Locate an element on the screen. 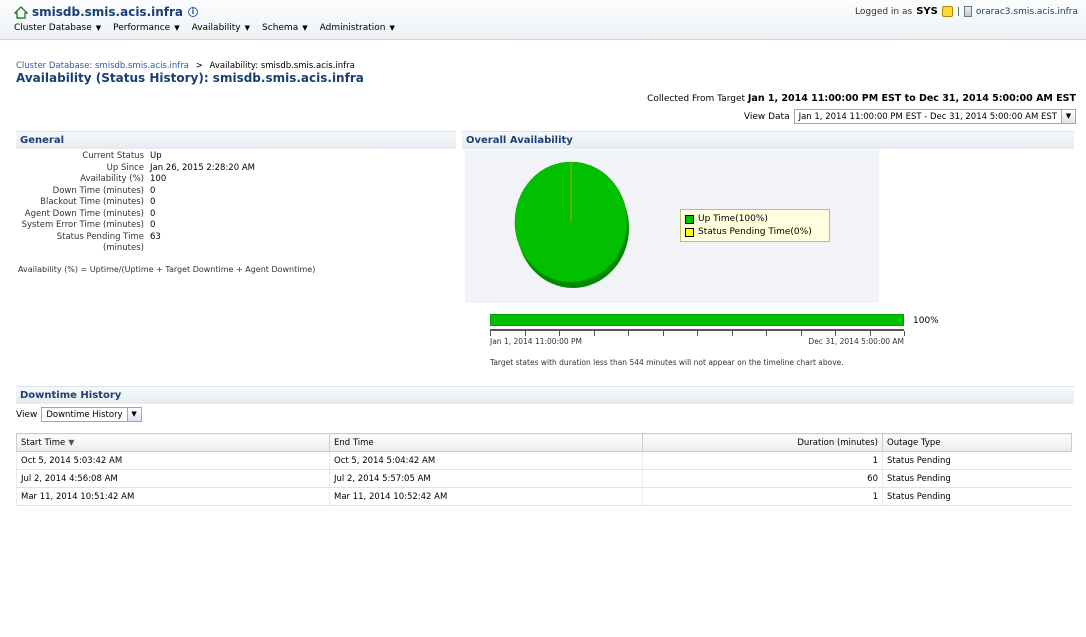  timeline-axis is located at coordinates (697, 332).